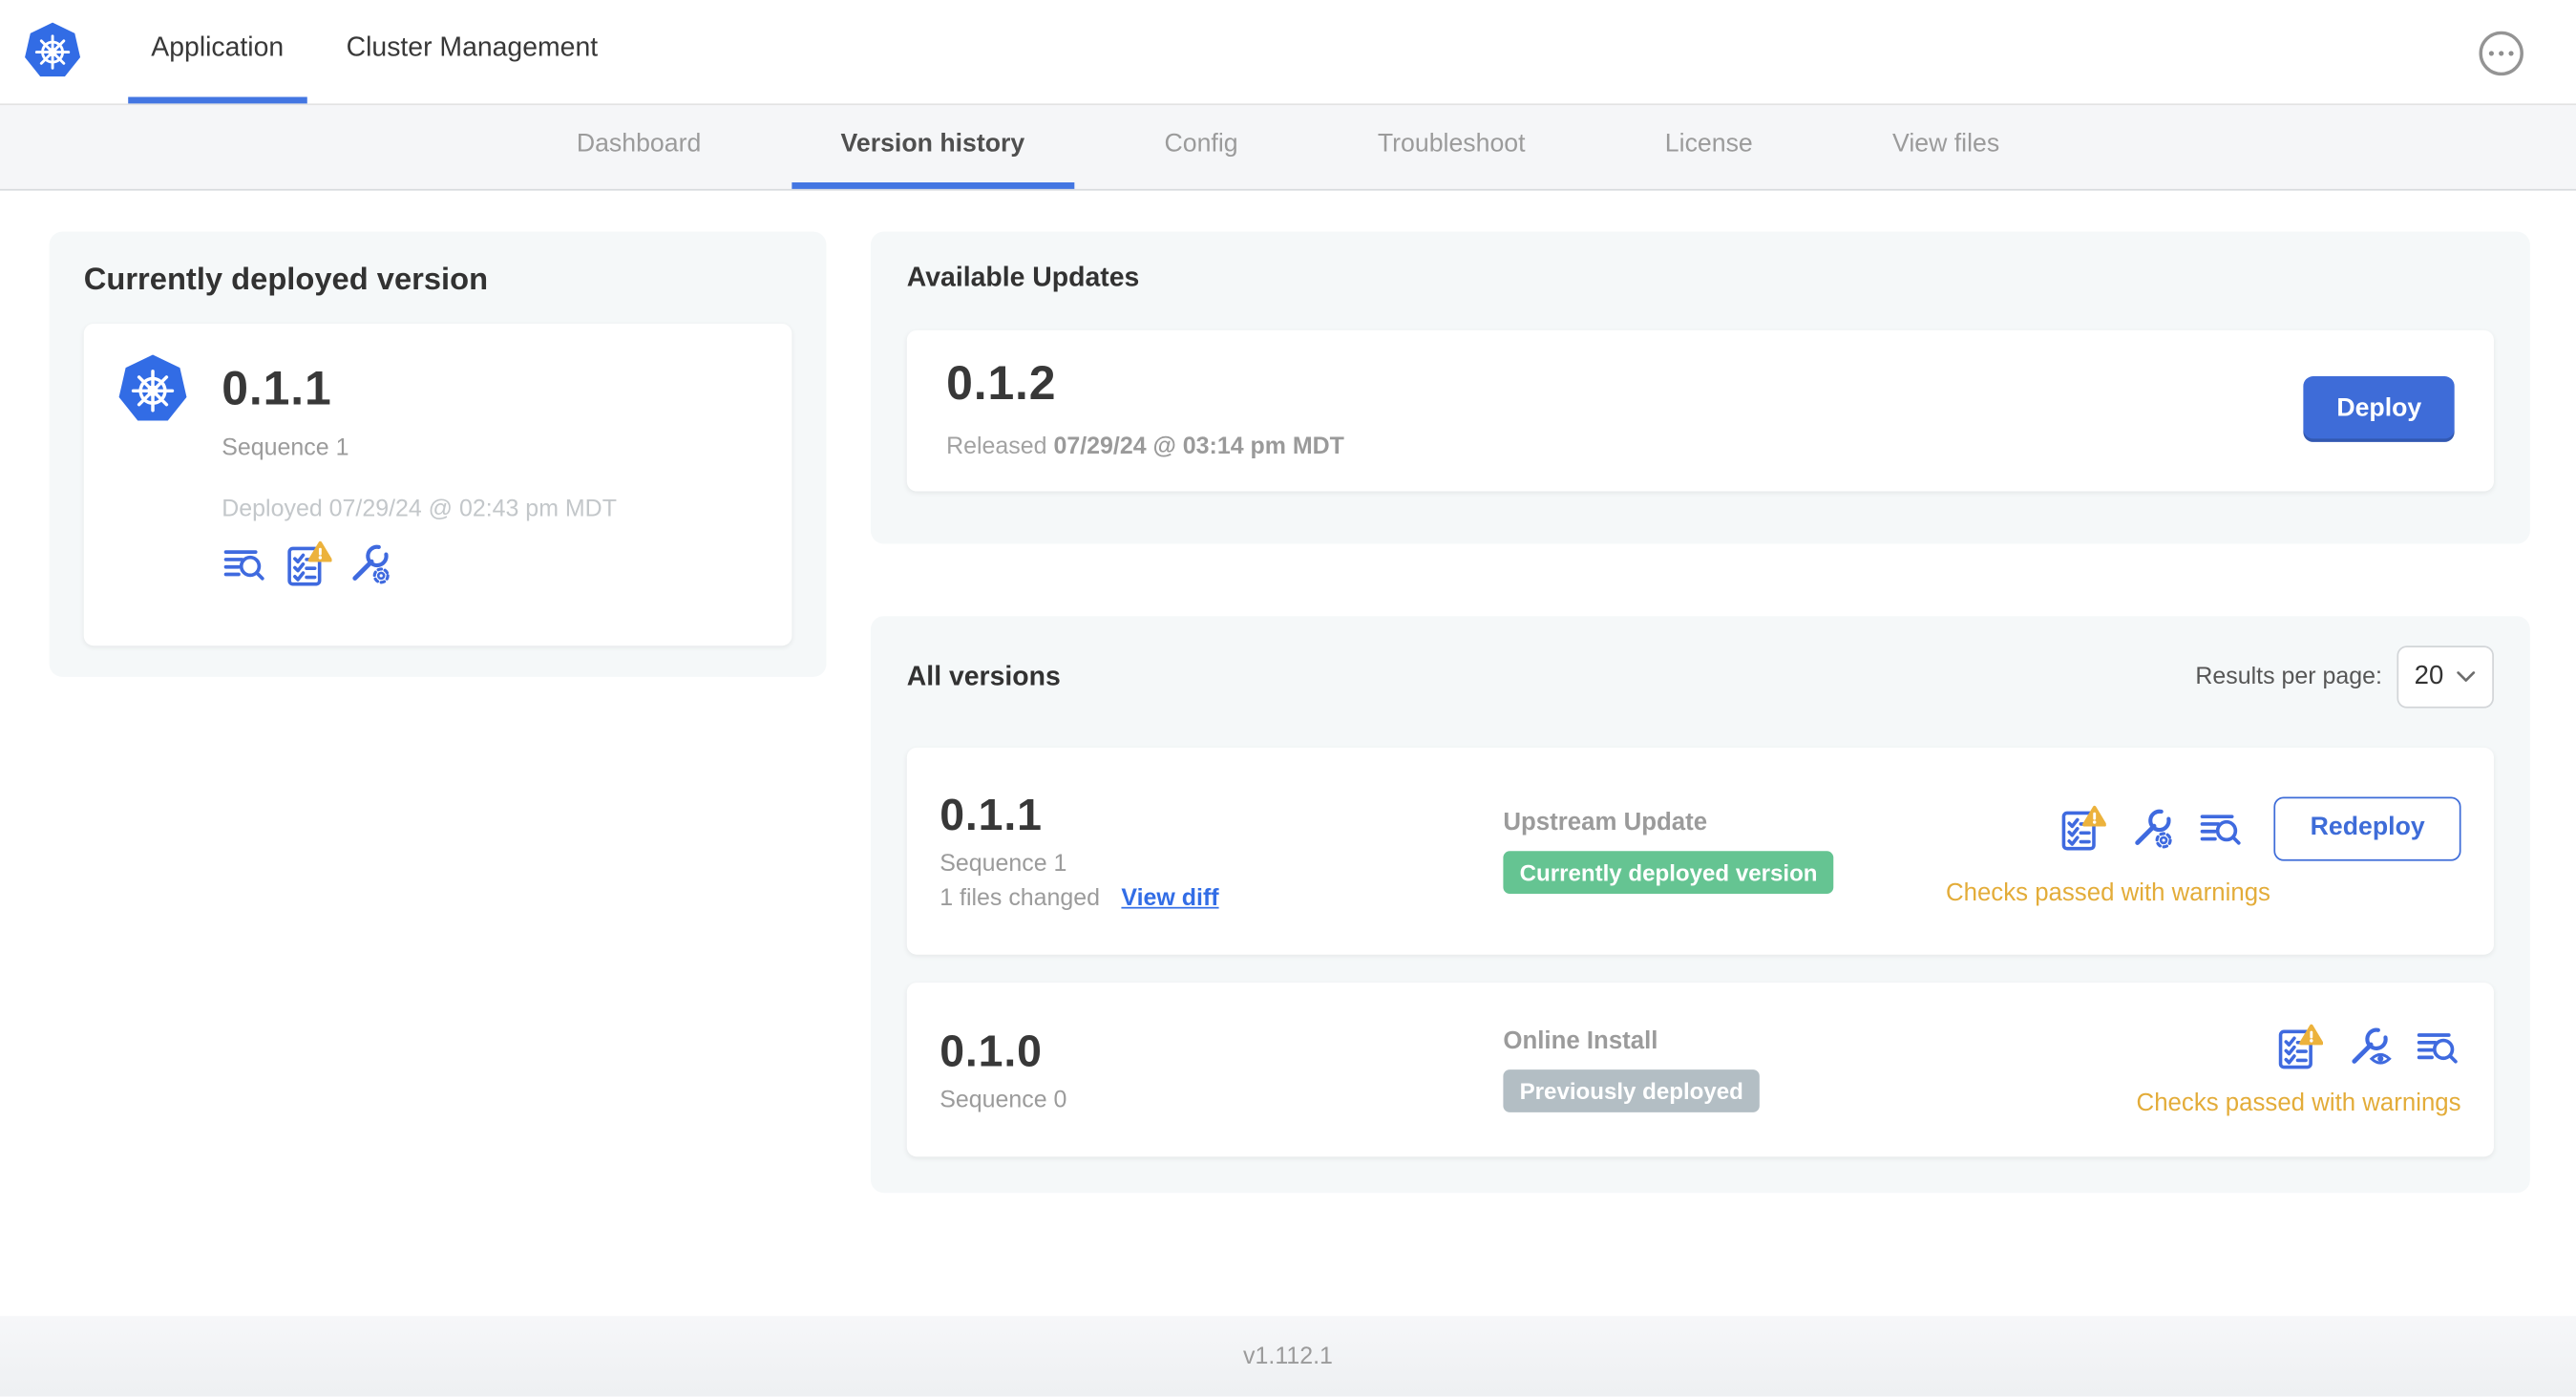 This screenshot has width=2576, height=1397. I want to click on available-updates-title: Available Updates, so click(1023, 278).